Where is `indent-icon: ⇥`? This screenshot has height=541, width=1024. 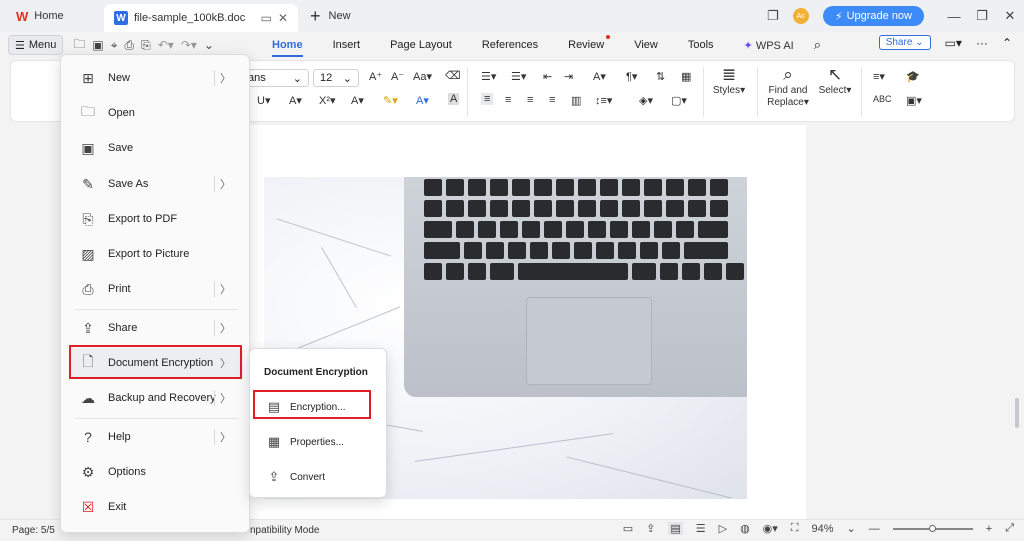 indent-icon: ⇥ is located at coordinates (568, 76).